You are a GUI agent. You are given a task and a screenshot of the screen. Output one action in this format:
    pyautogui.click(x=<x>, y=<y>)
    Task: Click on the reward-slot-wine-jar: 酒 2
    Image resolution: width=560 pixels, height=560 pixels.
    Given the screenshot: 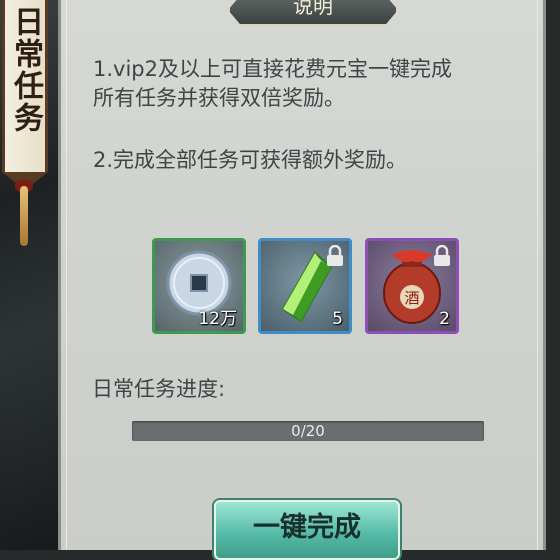 What is the action you would take?
    pyautogui.click(x=412, y=286)
    